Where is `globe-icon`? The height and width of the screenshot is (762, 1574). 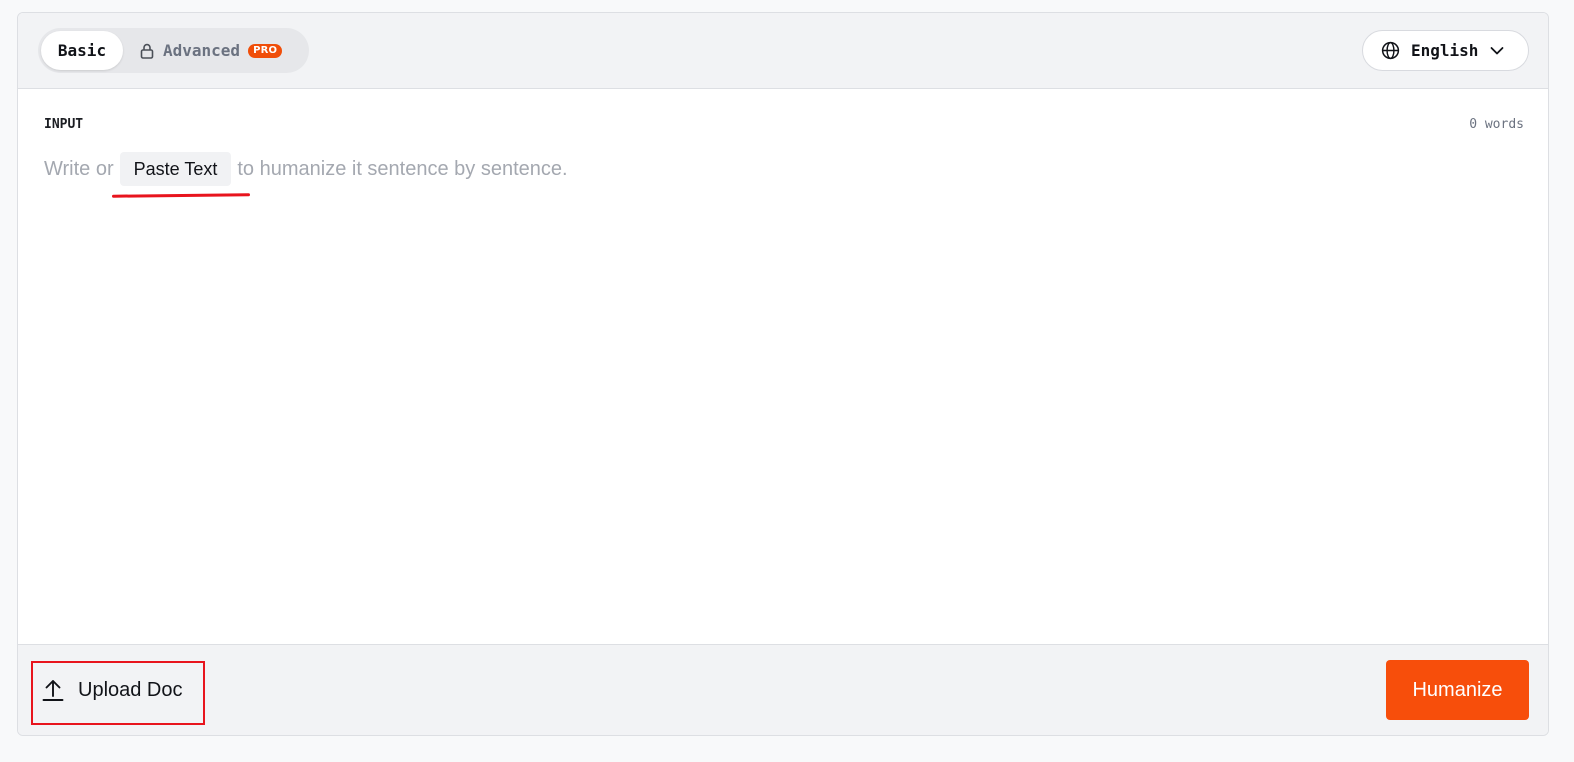 globe-icon is located at coordinates (1390, 50).